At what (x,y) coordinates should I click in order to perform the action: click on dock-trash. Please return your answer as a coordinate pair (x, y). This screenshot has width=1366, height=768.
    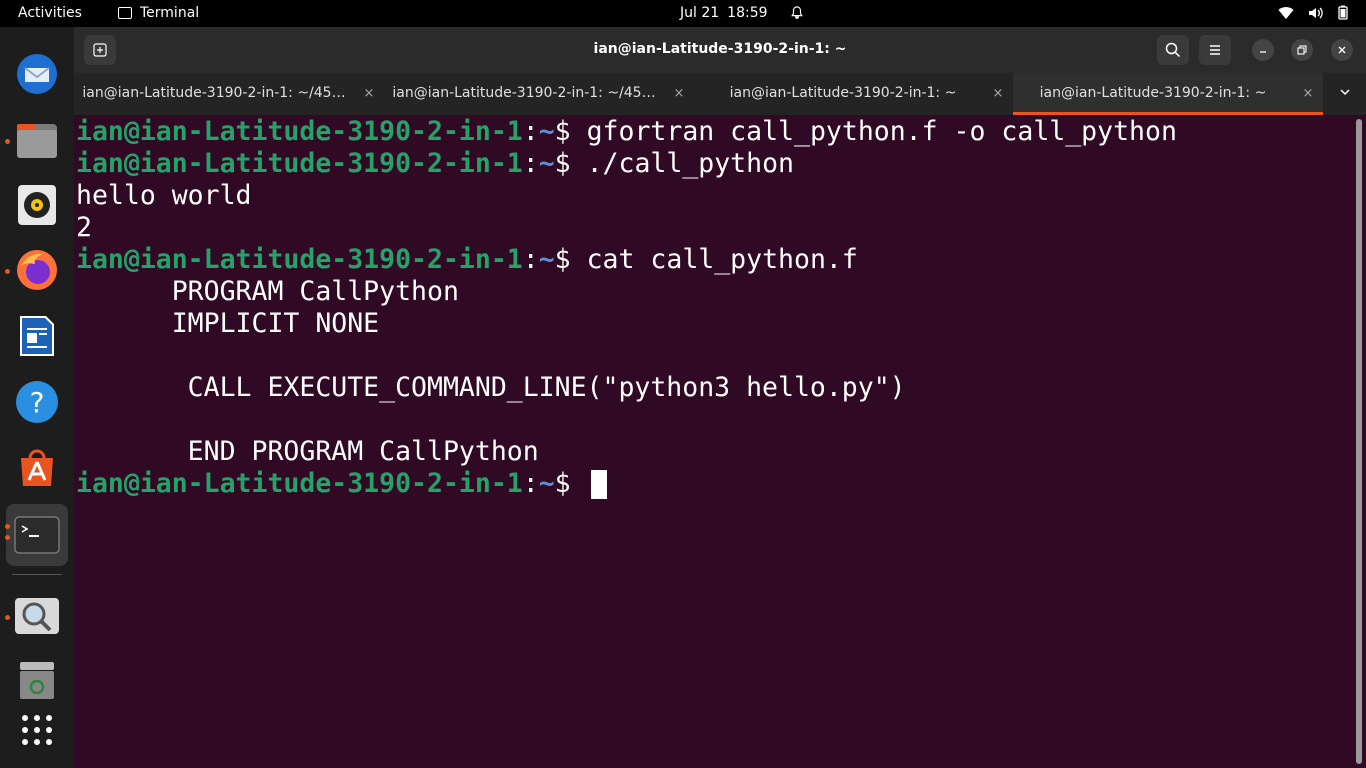
    Looking at the image, I should click on (37, 680).